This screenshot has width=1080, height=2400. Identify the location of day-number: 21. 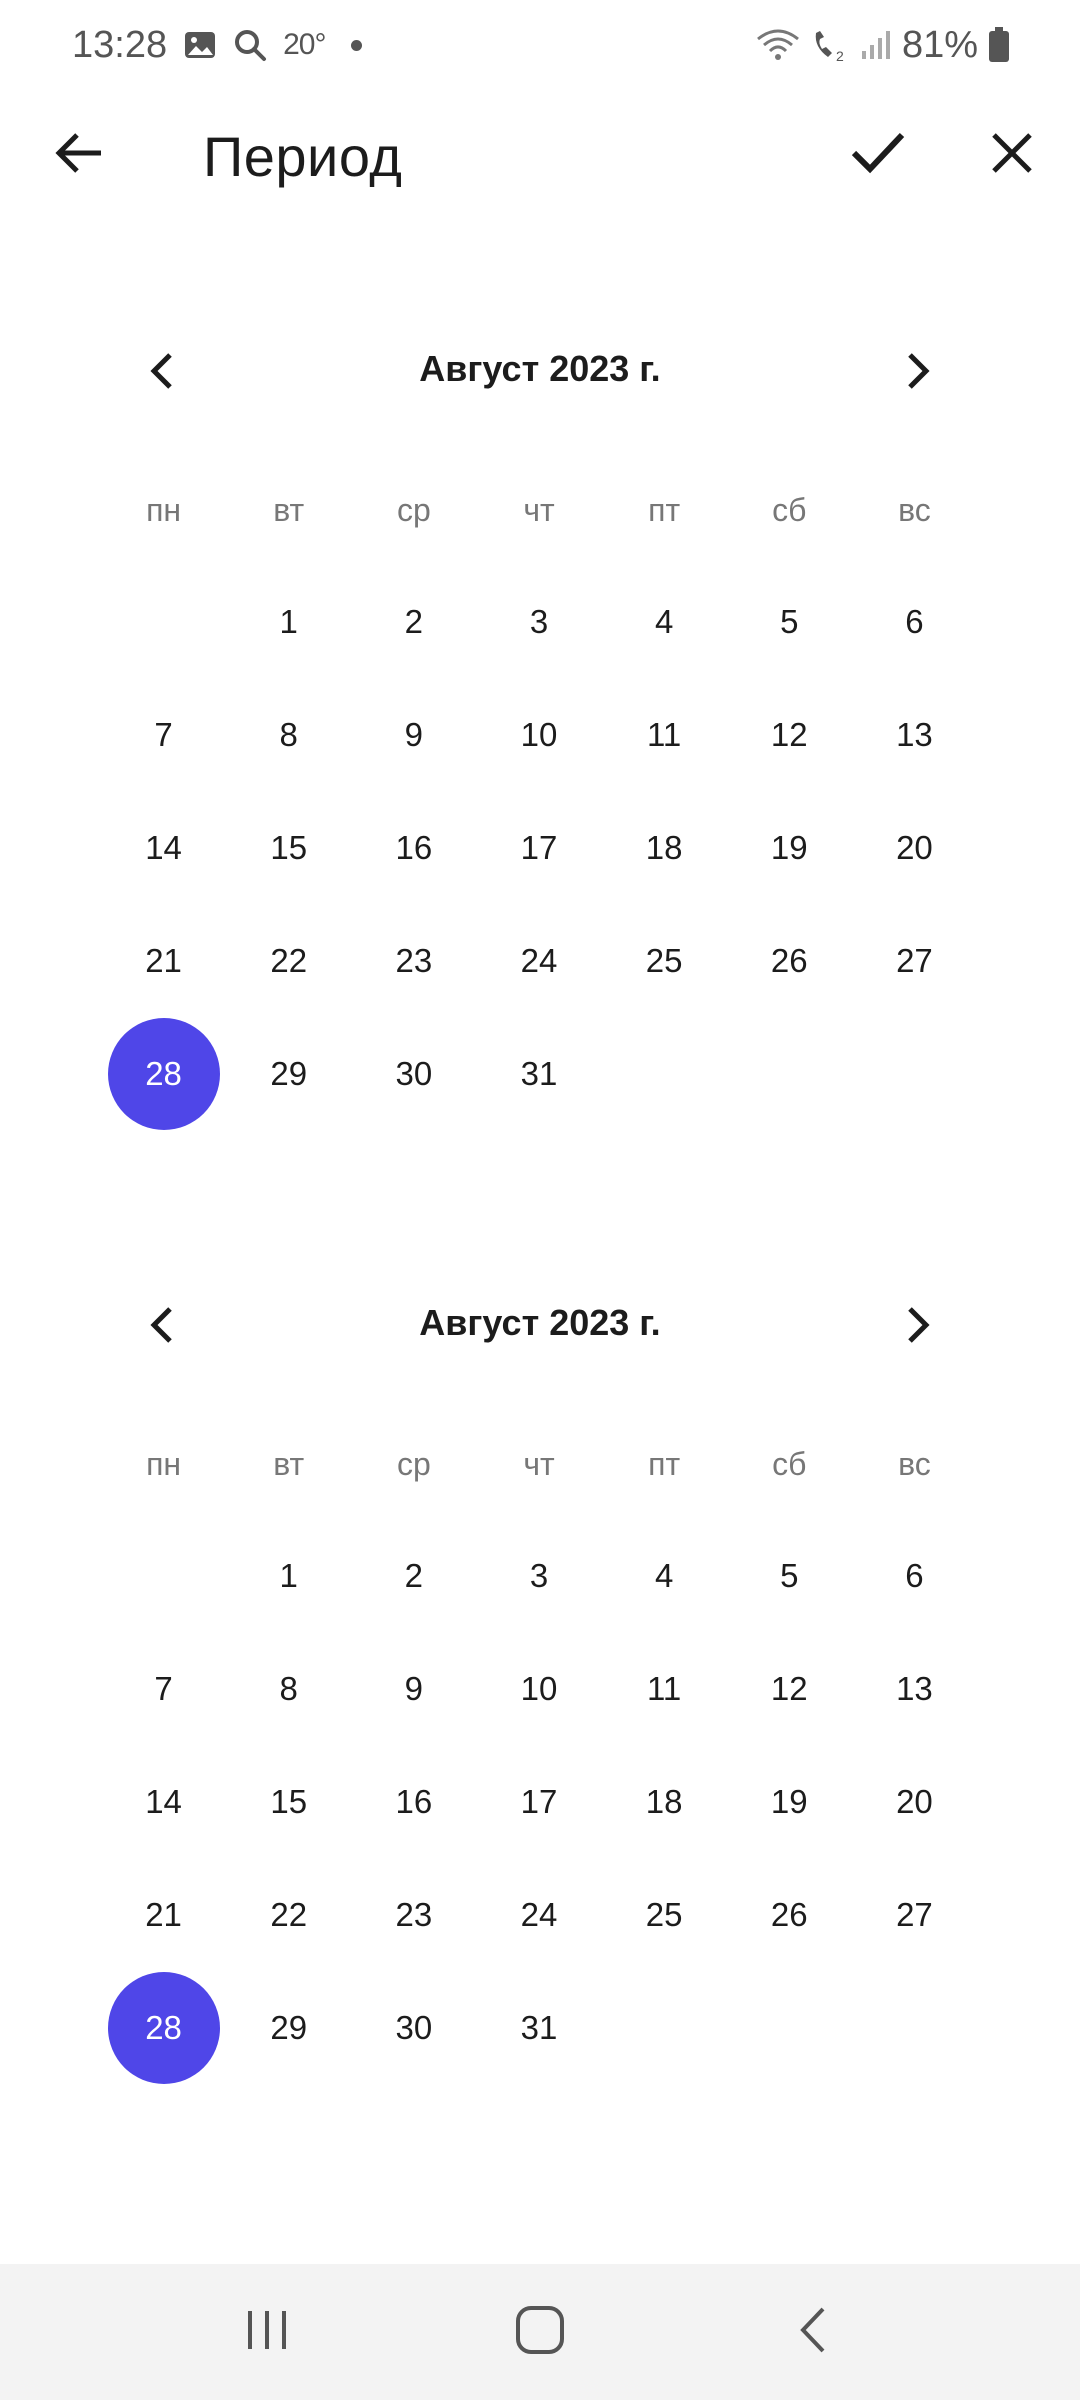
(163, 960).